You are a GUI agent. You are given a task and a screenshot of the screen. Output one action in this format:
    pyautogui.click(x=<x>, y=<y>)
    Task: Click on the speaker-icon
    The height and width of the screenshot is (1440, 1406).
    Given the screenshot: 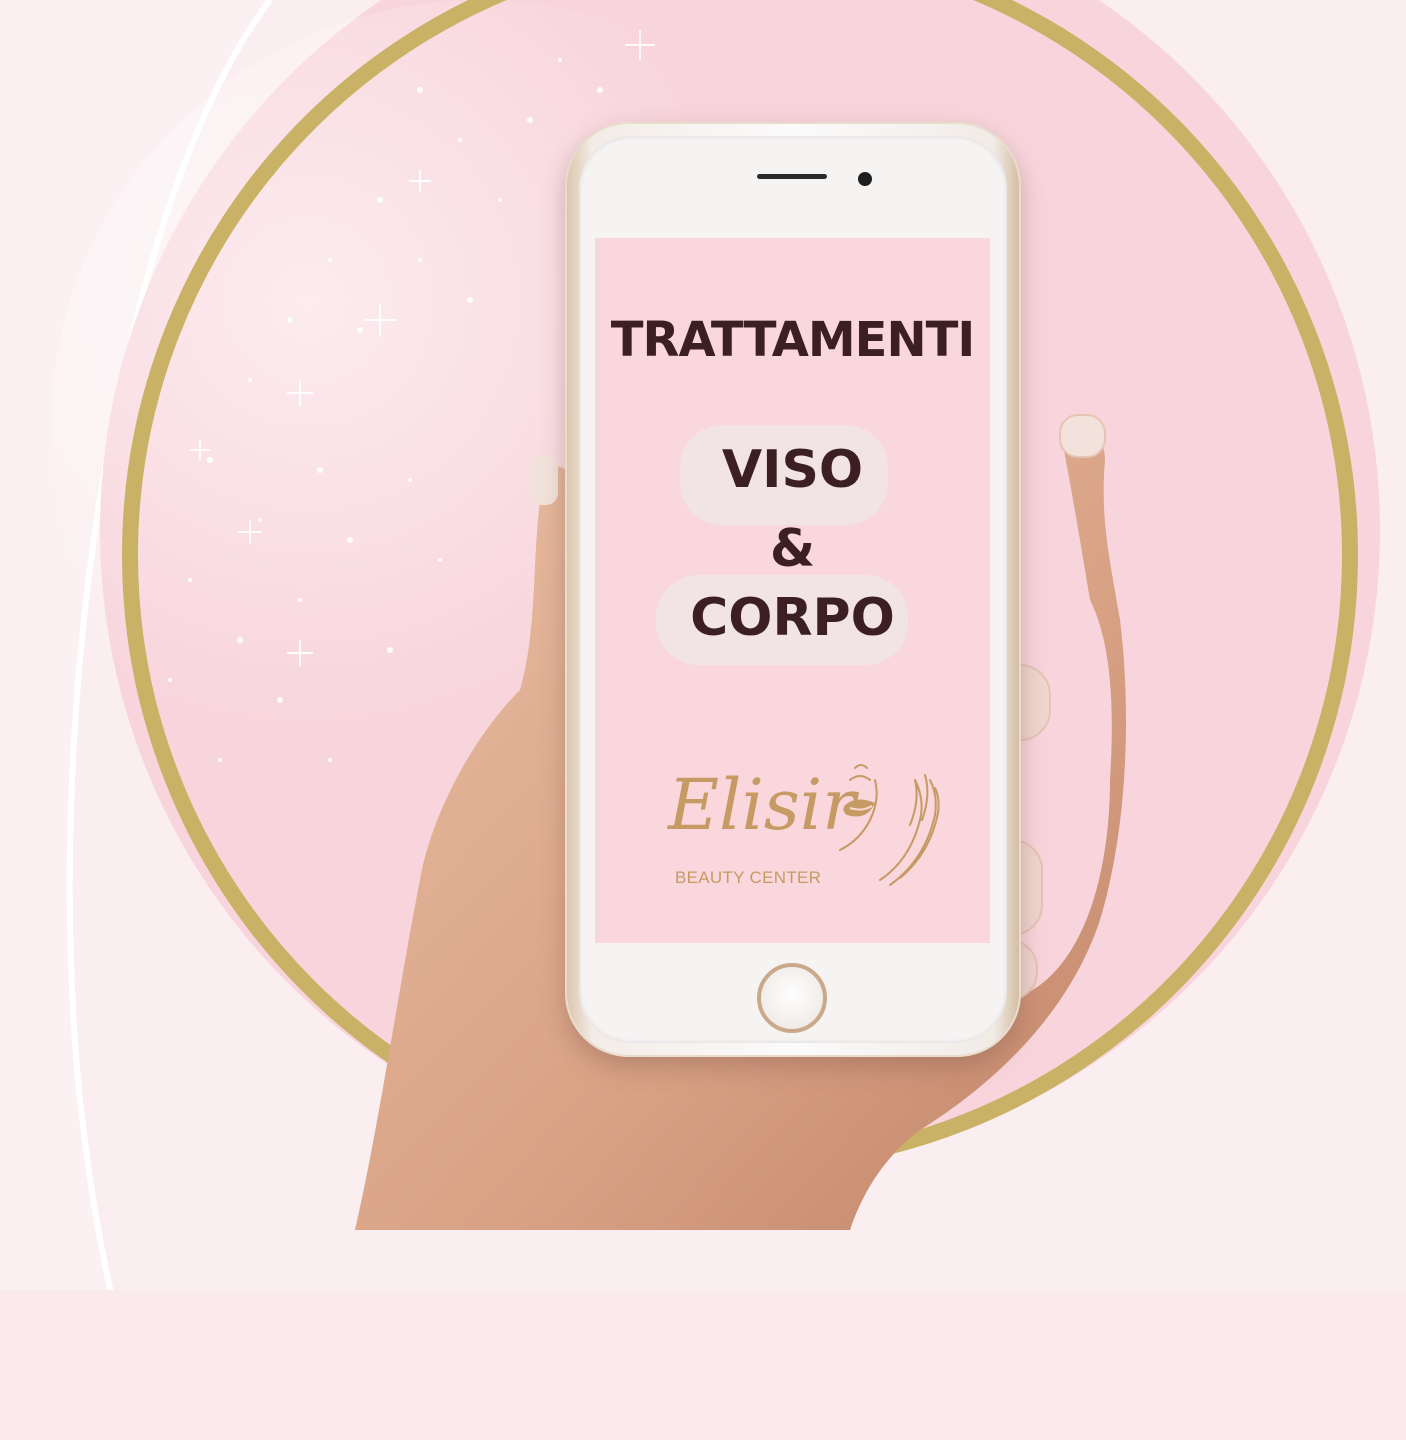 What is the action you would take?
    pyautogui.click(x=792, y=176)
    